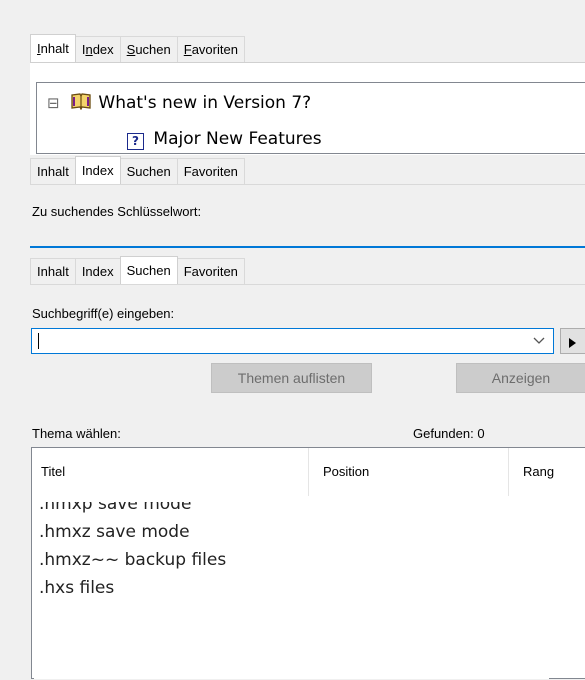  What do you see at coordinates (103, 313) in the screenshot?
I see `search-label: Suchbegriff(e) eingeben:` at bounding box center [103, 313].